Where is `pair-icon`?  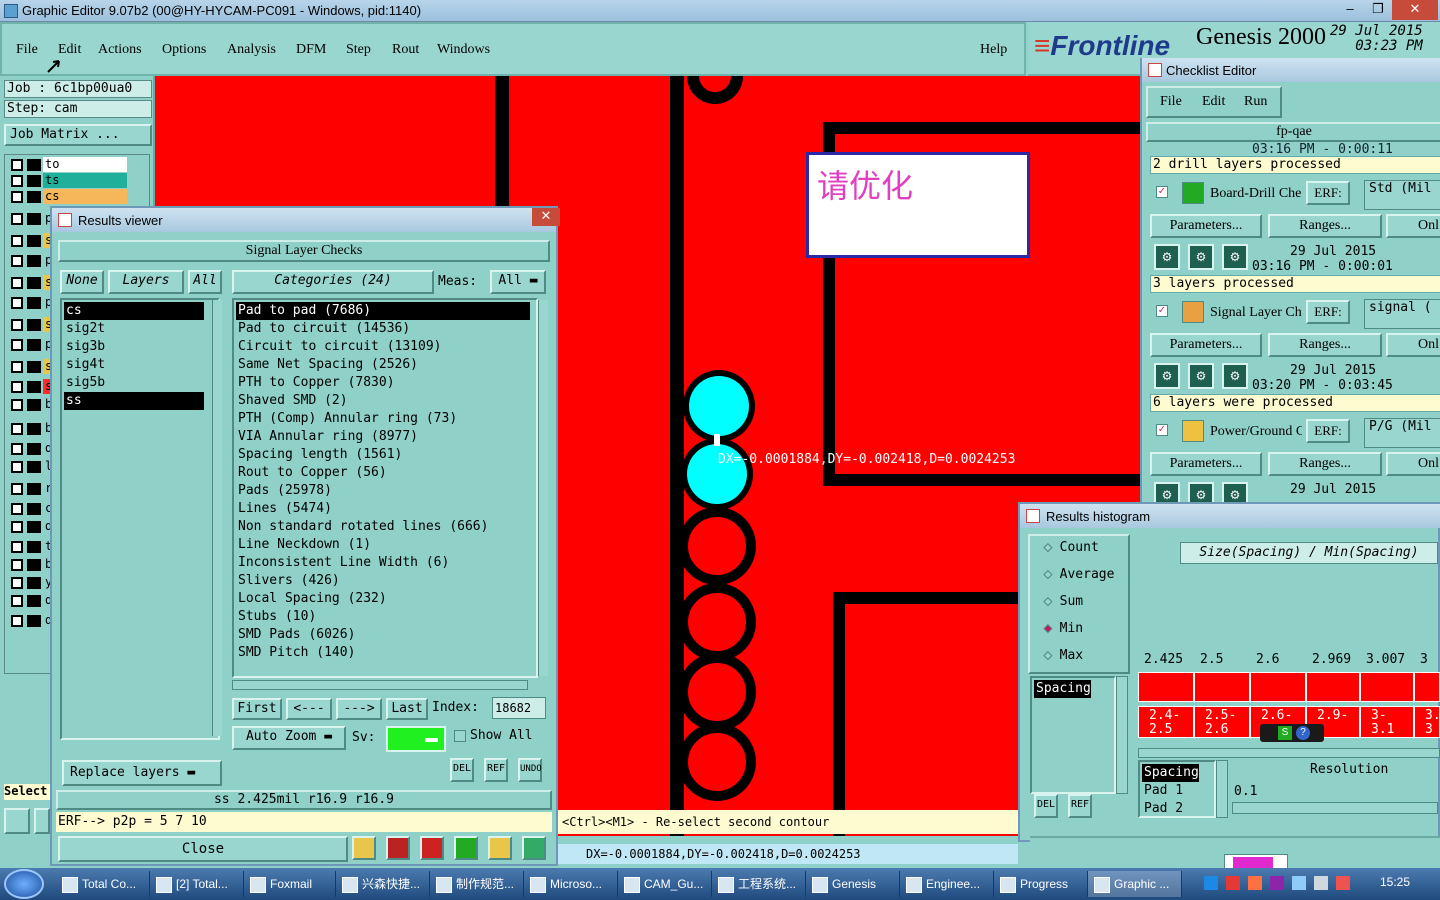
pair-icon is located at coordinates (466, 848).